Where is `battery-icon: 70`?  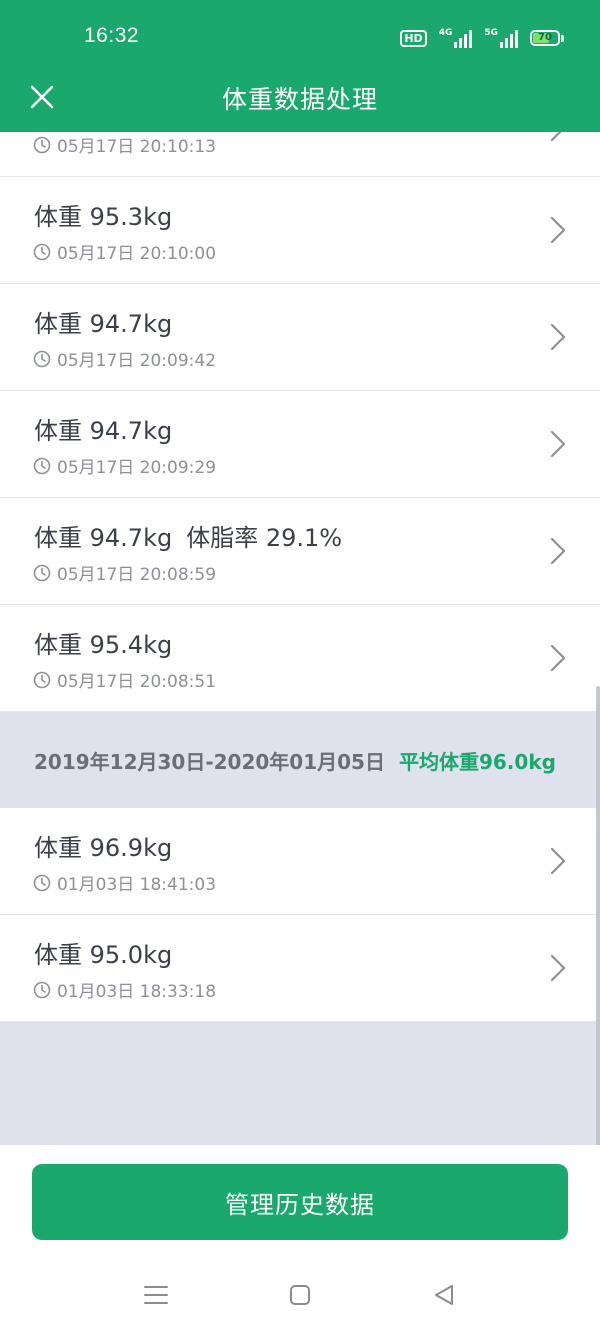
battery-icon: 70 is located at coordinates (547, 38).